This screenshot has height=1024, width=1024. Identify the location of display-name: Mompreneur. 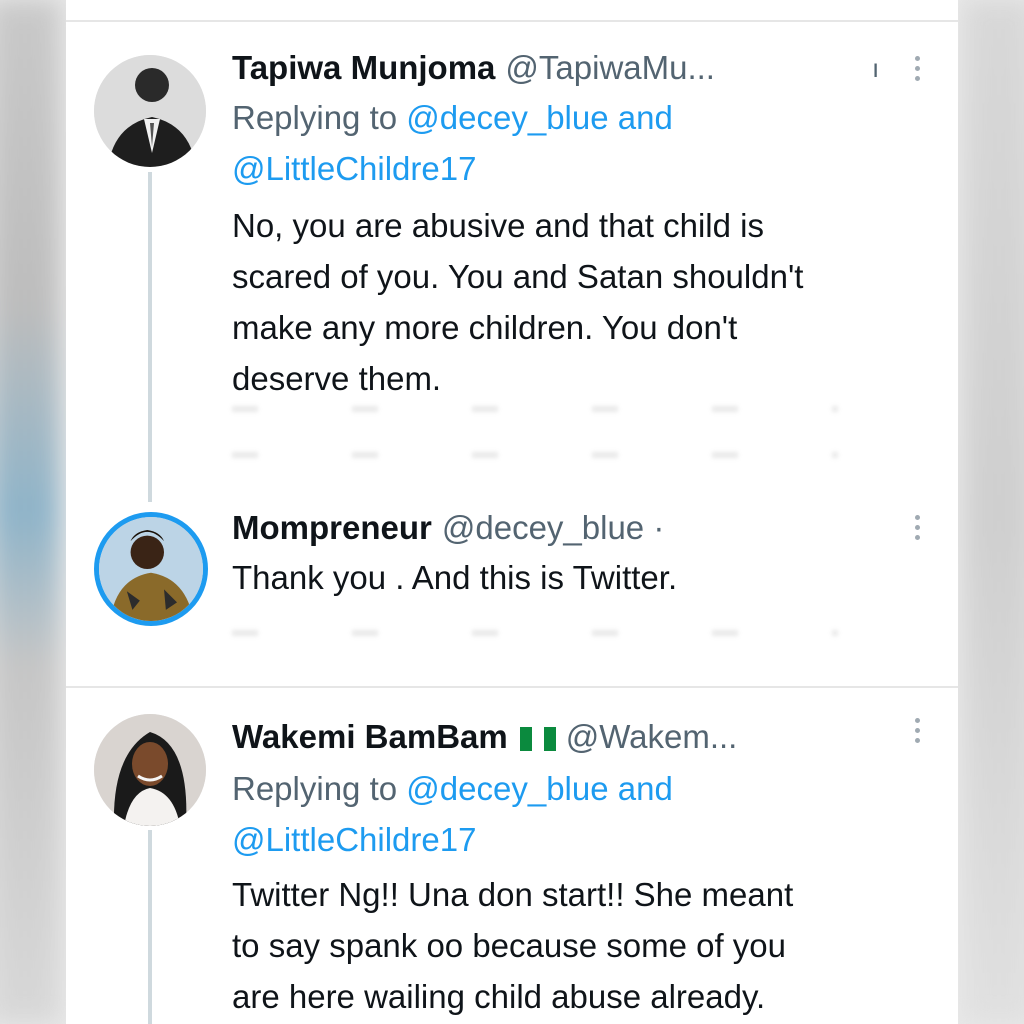
(332, 527).